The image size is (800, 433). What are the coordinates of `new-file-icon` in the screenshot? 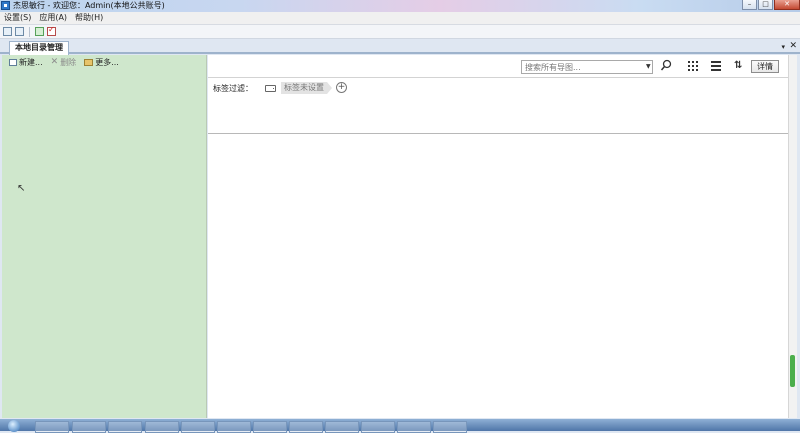 It's located at (13, 62).